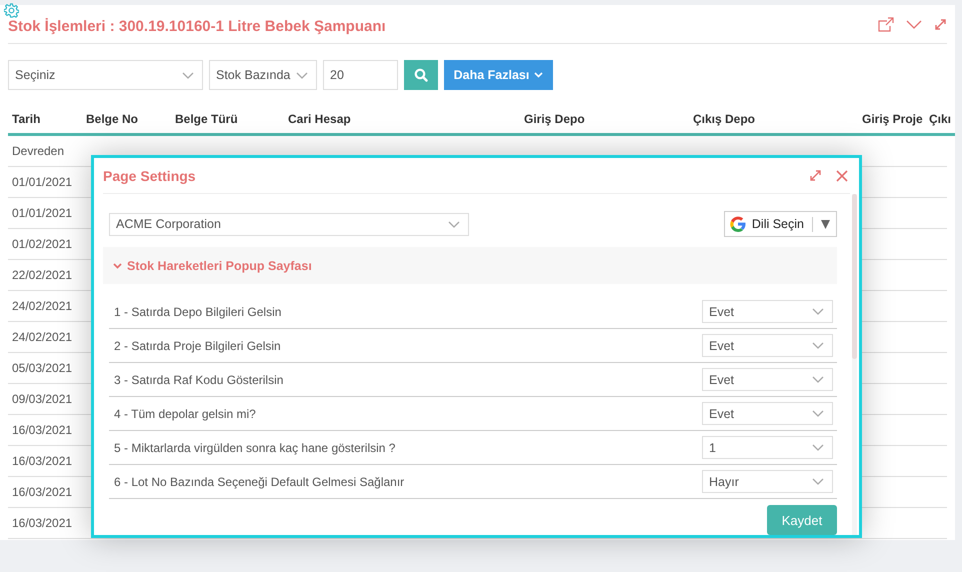  What do you see at coordinates (402, 119) in the screenshot?
I see `column-header: Cari Hesap` at bounding box center [402, 119].